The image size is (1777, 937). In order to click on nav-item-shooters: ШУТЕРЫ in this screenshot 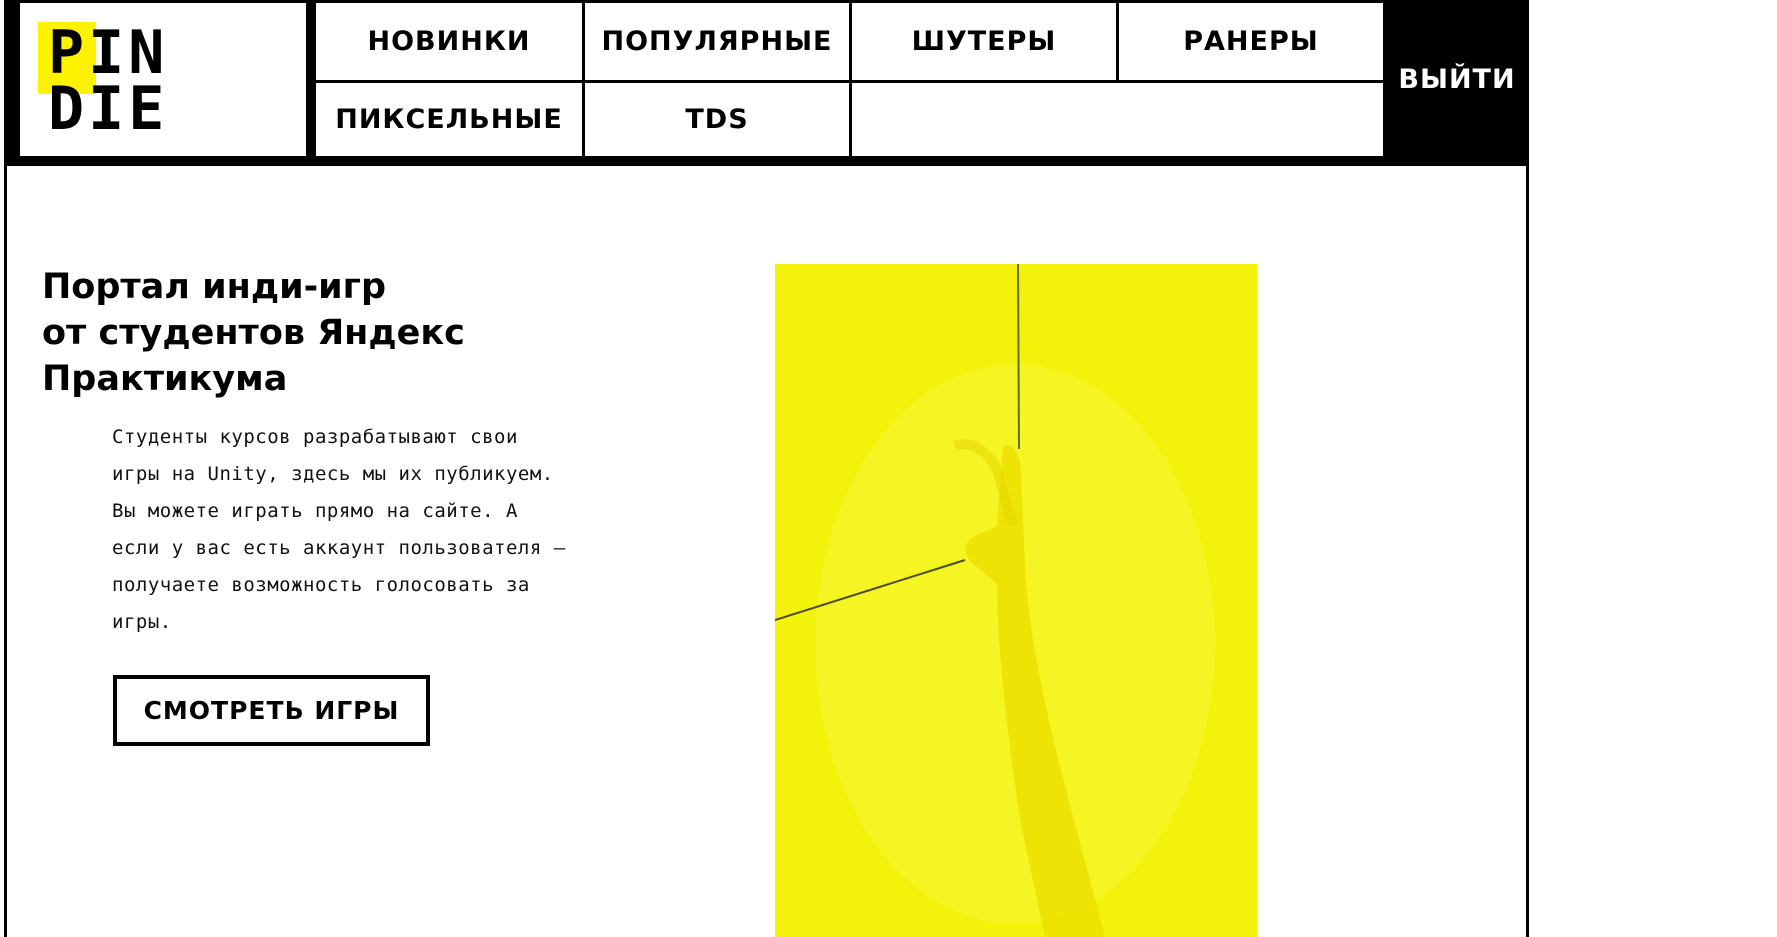, I will do `click(984, 41)`.